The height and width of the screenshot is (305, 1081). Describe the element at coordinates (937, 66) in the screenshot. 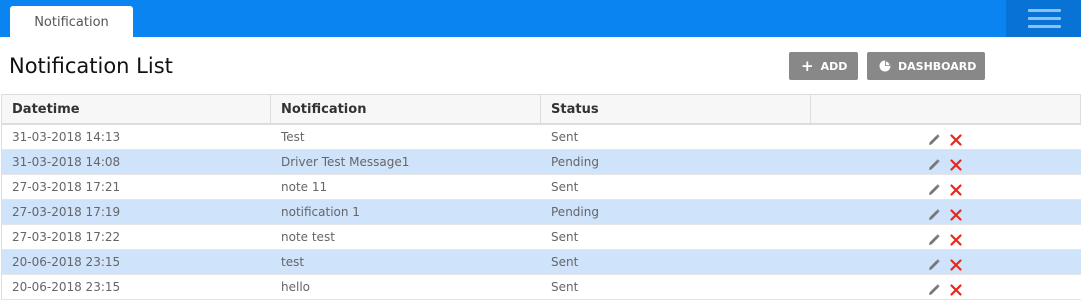

I see `dashboard-button-label: DASHBOARD` at that location.